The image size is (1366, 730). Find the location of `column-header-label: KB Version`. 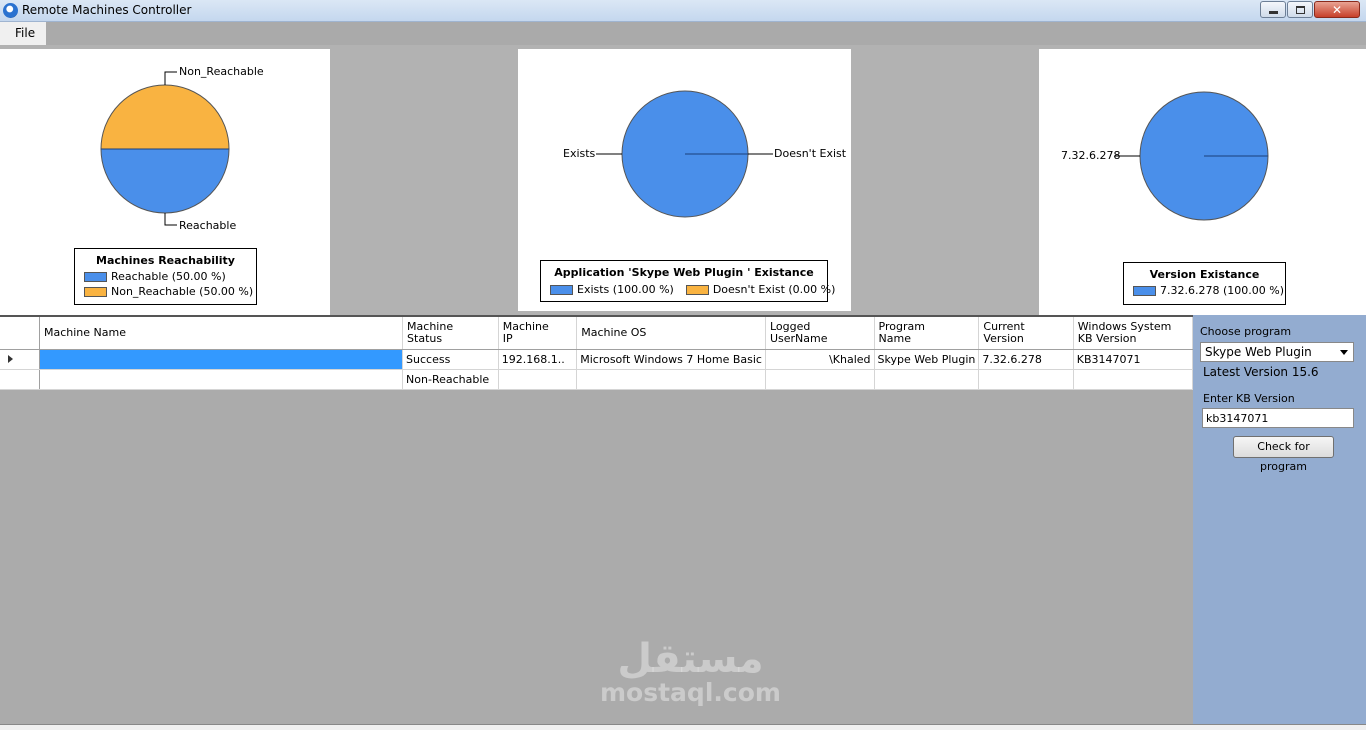

column-header-label: KB Version is located at coordinates (1107, 338).